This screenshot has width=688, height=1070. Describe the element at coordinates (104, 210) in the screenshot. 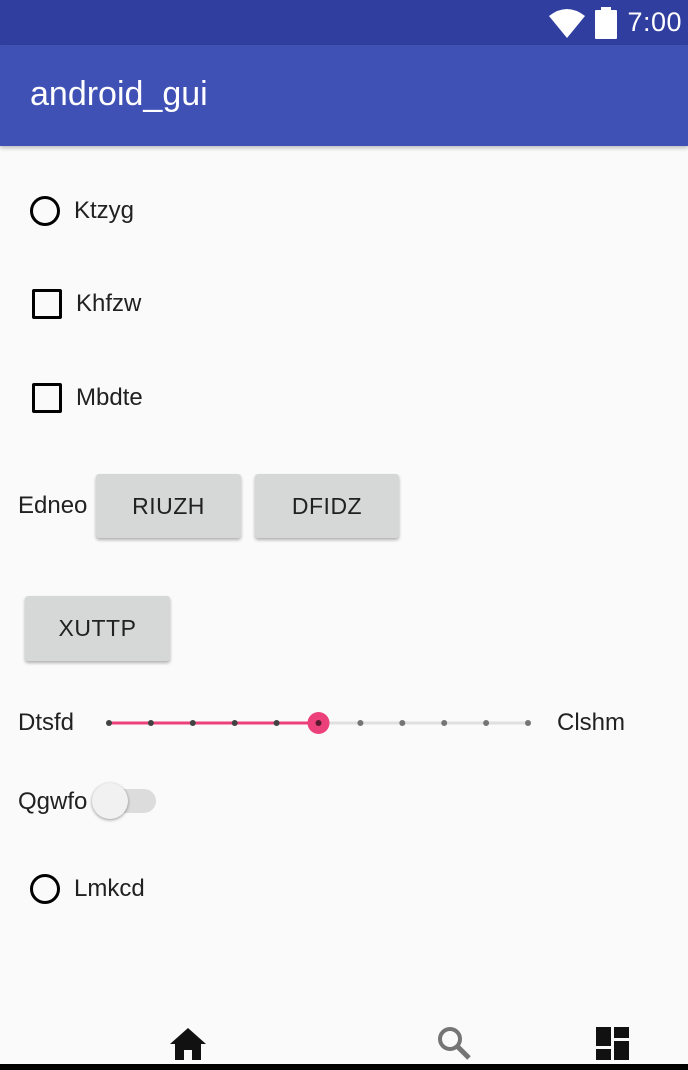

I see `radio-label: Ktzyg` at that location.